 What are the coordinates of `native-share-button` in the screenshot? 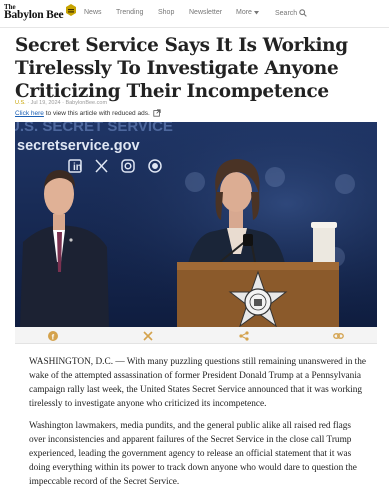 It's located at (243, 335).